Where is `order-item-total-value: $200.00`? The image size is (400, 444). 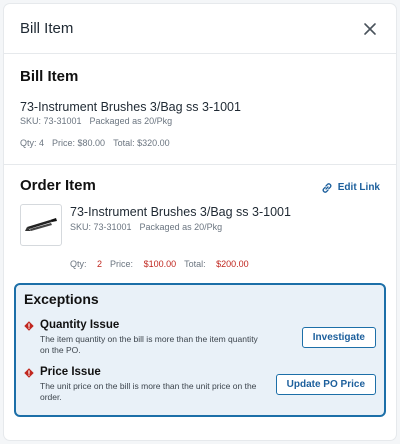
order-item-total-value: $200.00 is located at coordinates (232, 264).